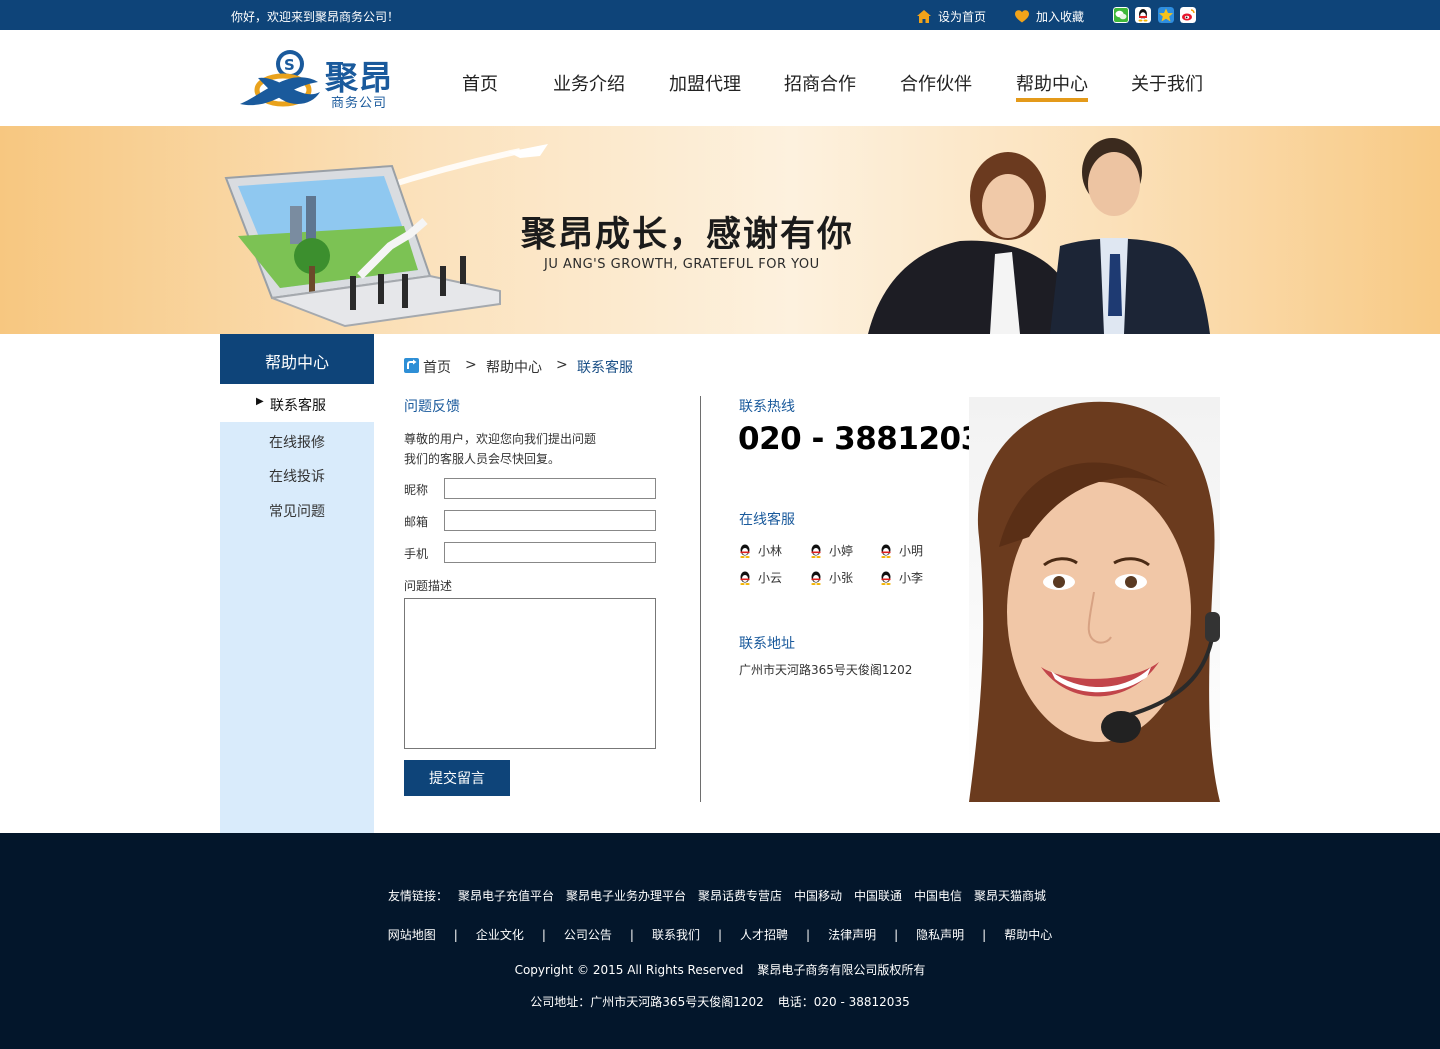  What do you see at coordinates (550, 552) in the screenshot?
I see `phone-field` at bounding box center [550, 552].